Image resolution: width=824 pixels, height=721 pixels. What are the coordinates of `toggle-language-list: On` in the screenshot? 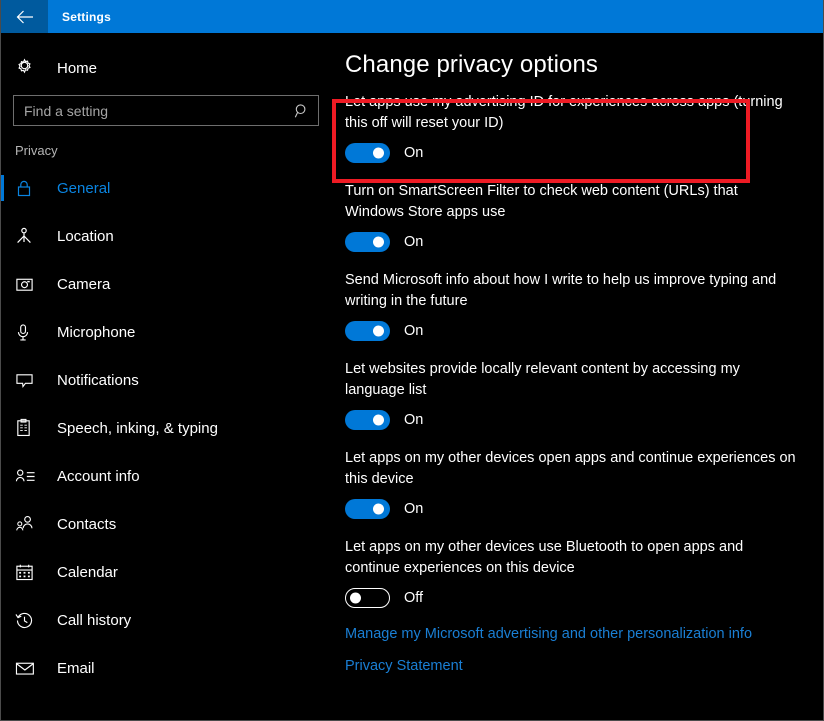 It's located at (584, 420).